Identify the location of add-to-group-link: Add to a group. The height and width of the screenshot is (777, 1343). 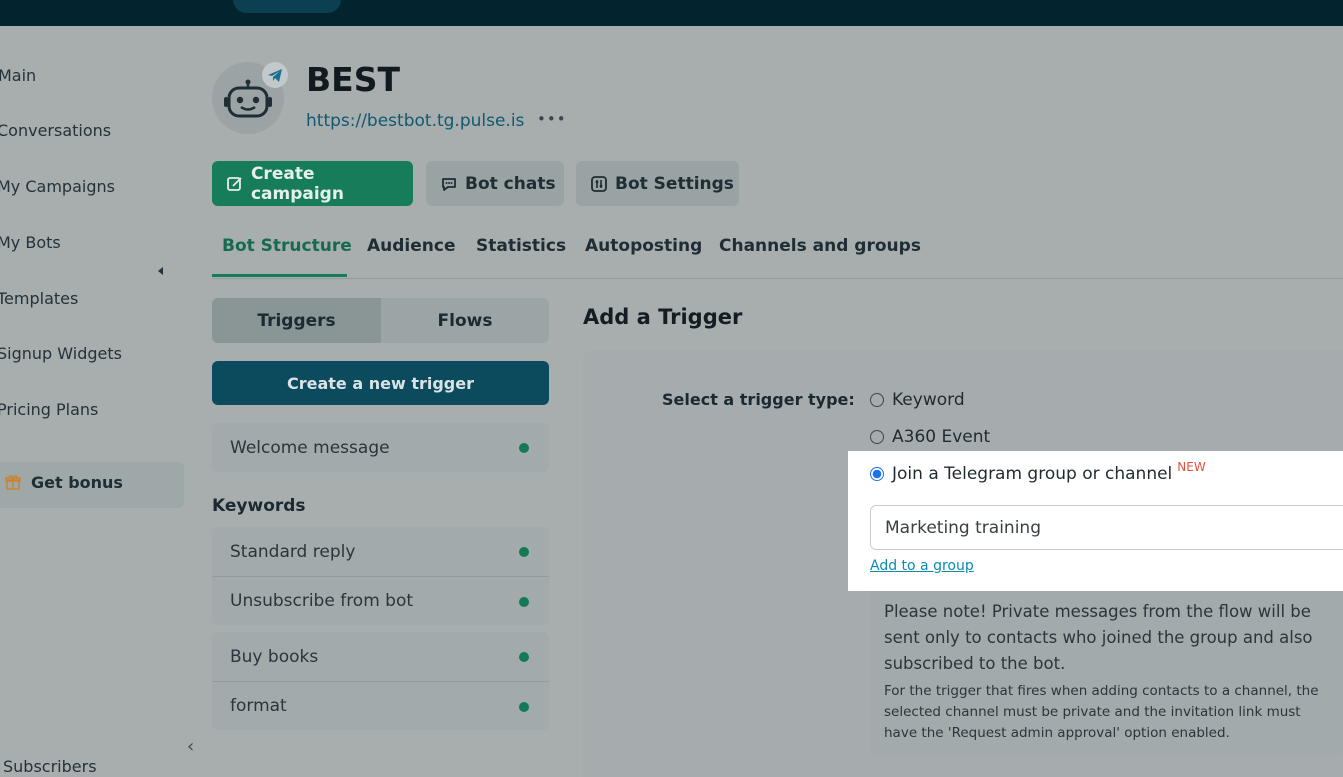
(922, 566).